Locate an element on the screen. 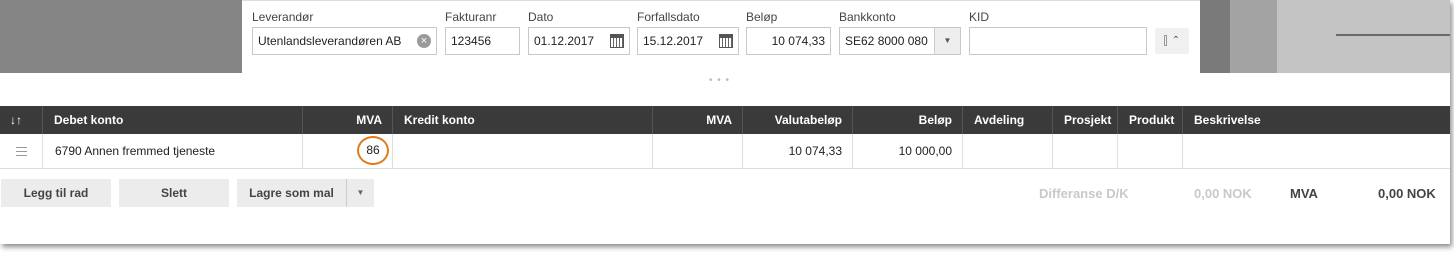 This screenshot has height=258, width=1454. supplier-label: Leverandør is located at coordinates (283, 17).